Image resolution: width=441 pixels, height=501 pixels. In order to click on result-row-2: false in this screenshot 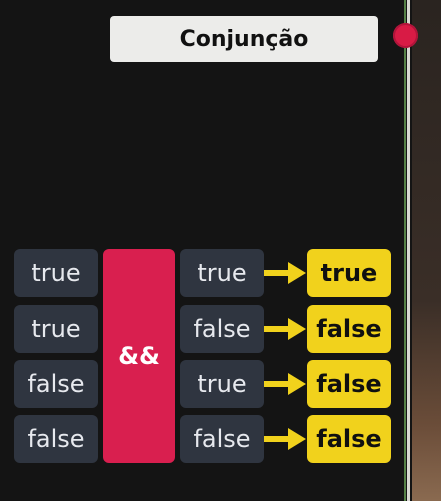, I will do `click(349, 329)`.